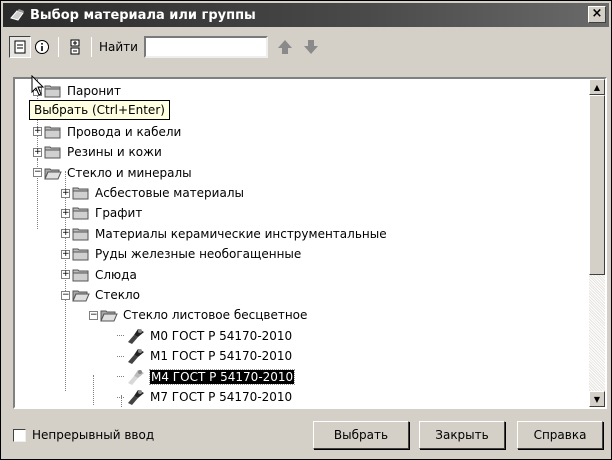  Describe the element at coordinates (93, 435) in the screenshot. I see `continuous-input-label: Непрерывный ввод` at that location.